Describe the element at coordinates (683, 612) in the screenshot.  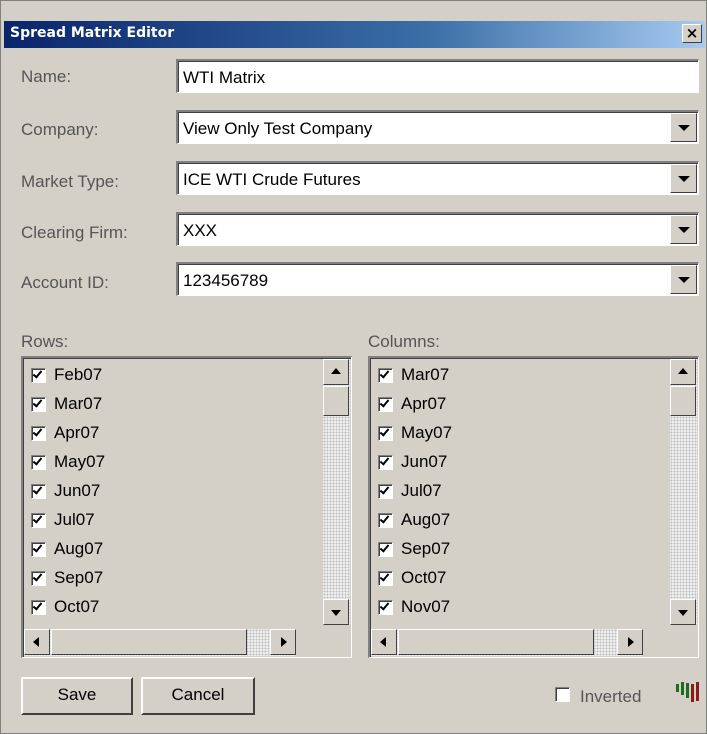
I see `columns-scroll-down-button` at that location.